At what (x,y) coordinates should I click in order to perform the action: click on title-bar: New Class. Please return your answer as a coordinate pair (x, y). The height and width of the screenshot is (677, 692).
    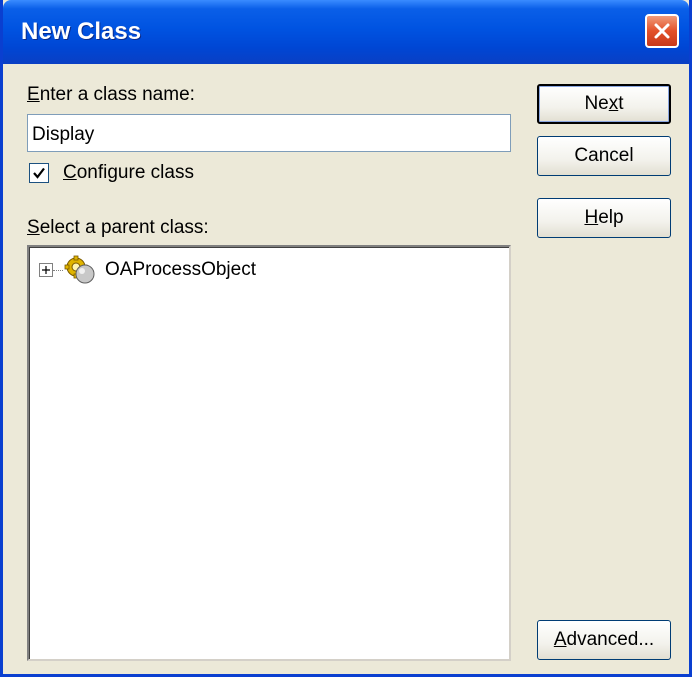
    Looking at the image, I should click on (346, 32).